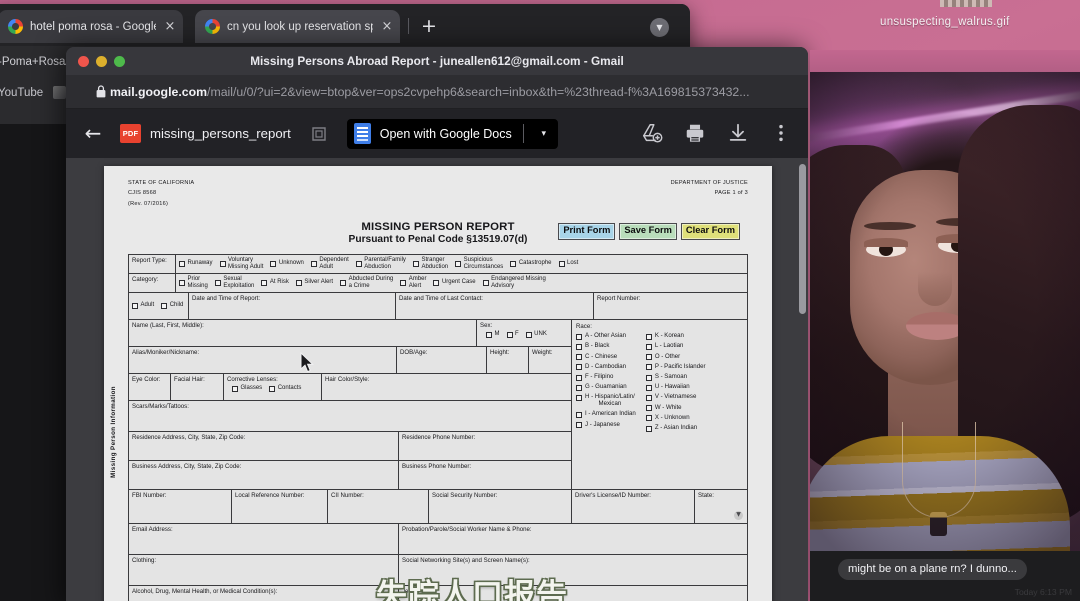 This screenshot has width=1080, height=601. Describe the element at coordinates (380, 264) in the screenshot. I see `checkbox-parental-family-abduction: Parental/Family Abduction` at that location.